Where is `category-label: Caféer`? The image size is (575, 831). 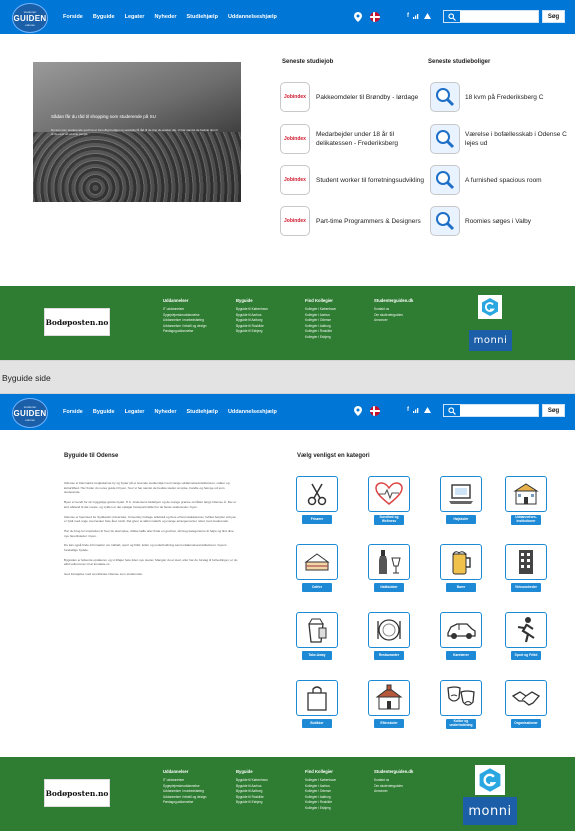
category-label: Caféer is located at coordinates (317, 587).